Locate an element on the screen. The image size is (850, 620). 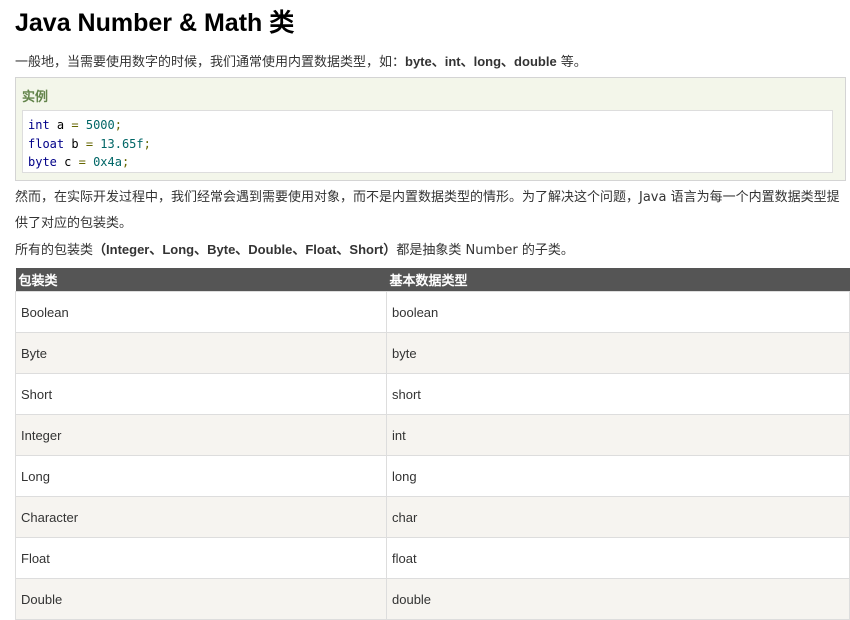
header-wrapper-class: 包装类 is located at coordinates (201, 280).